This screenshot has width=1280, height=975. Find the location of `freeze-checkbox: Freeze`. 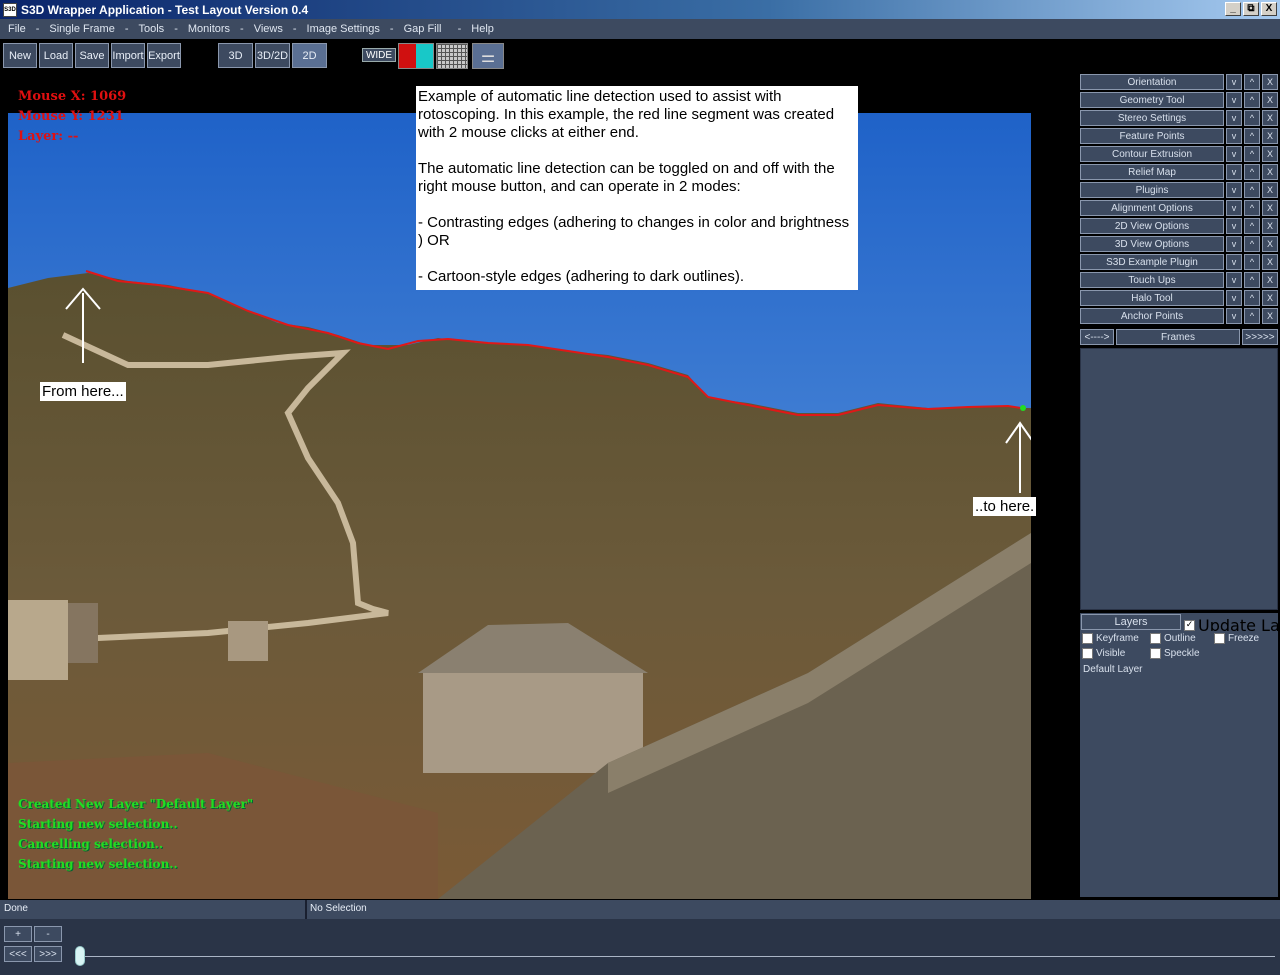

freeze-checkbox: Freeze is located at coordinates (1236, 638).